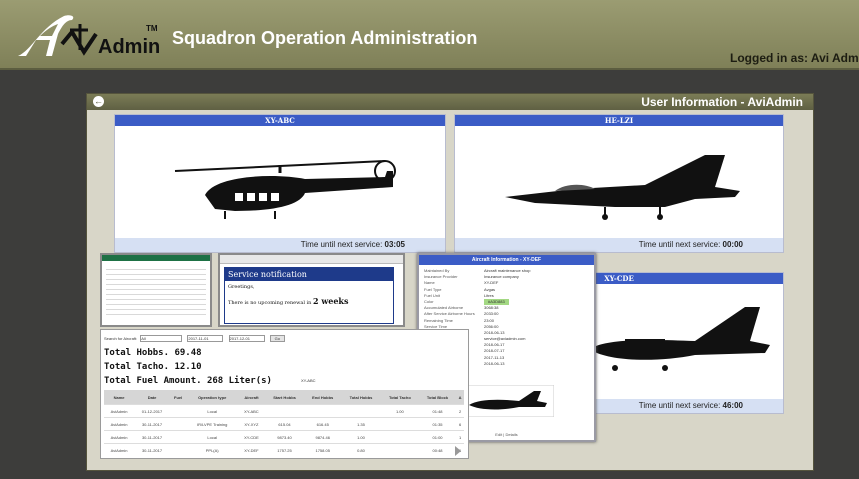 This screenshot has height=479, width=859. I want to click on table-column-header: Total Tacho, so click(399, 397).